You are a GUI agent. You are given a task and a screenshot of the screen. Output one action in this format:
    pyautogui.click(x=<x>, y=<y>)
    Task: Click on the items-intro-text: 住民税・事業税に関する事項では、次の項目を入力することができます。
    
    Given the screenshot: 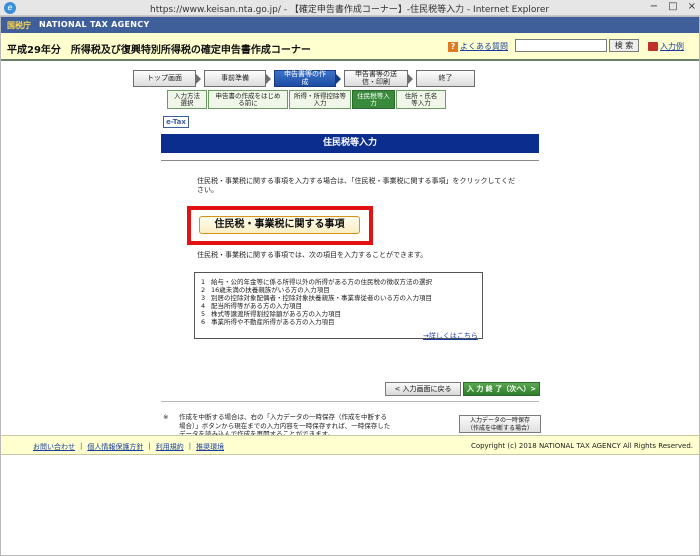 What is the action you would take?
    pyautogui.click(x=312, y=255)
    